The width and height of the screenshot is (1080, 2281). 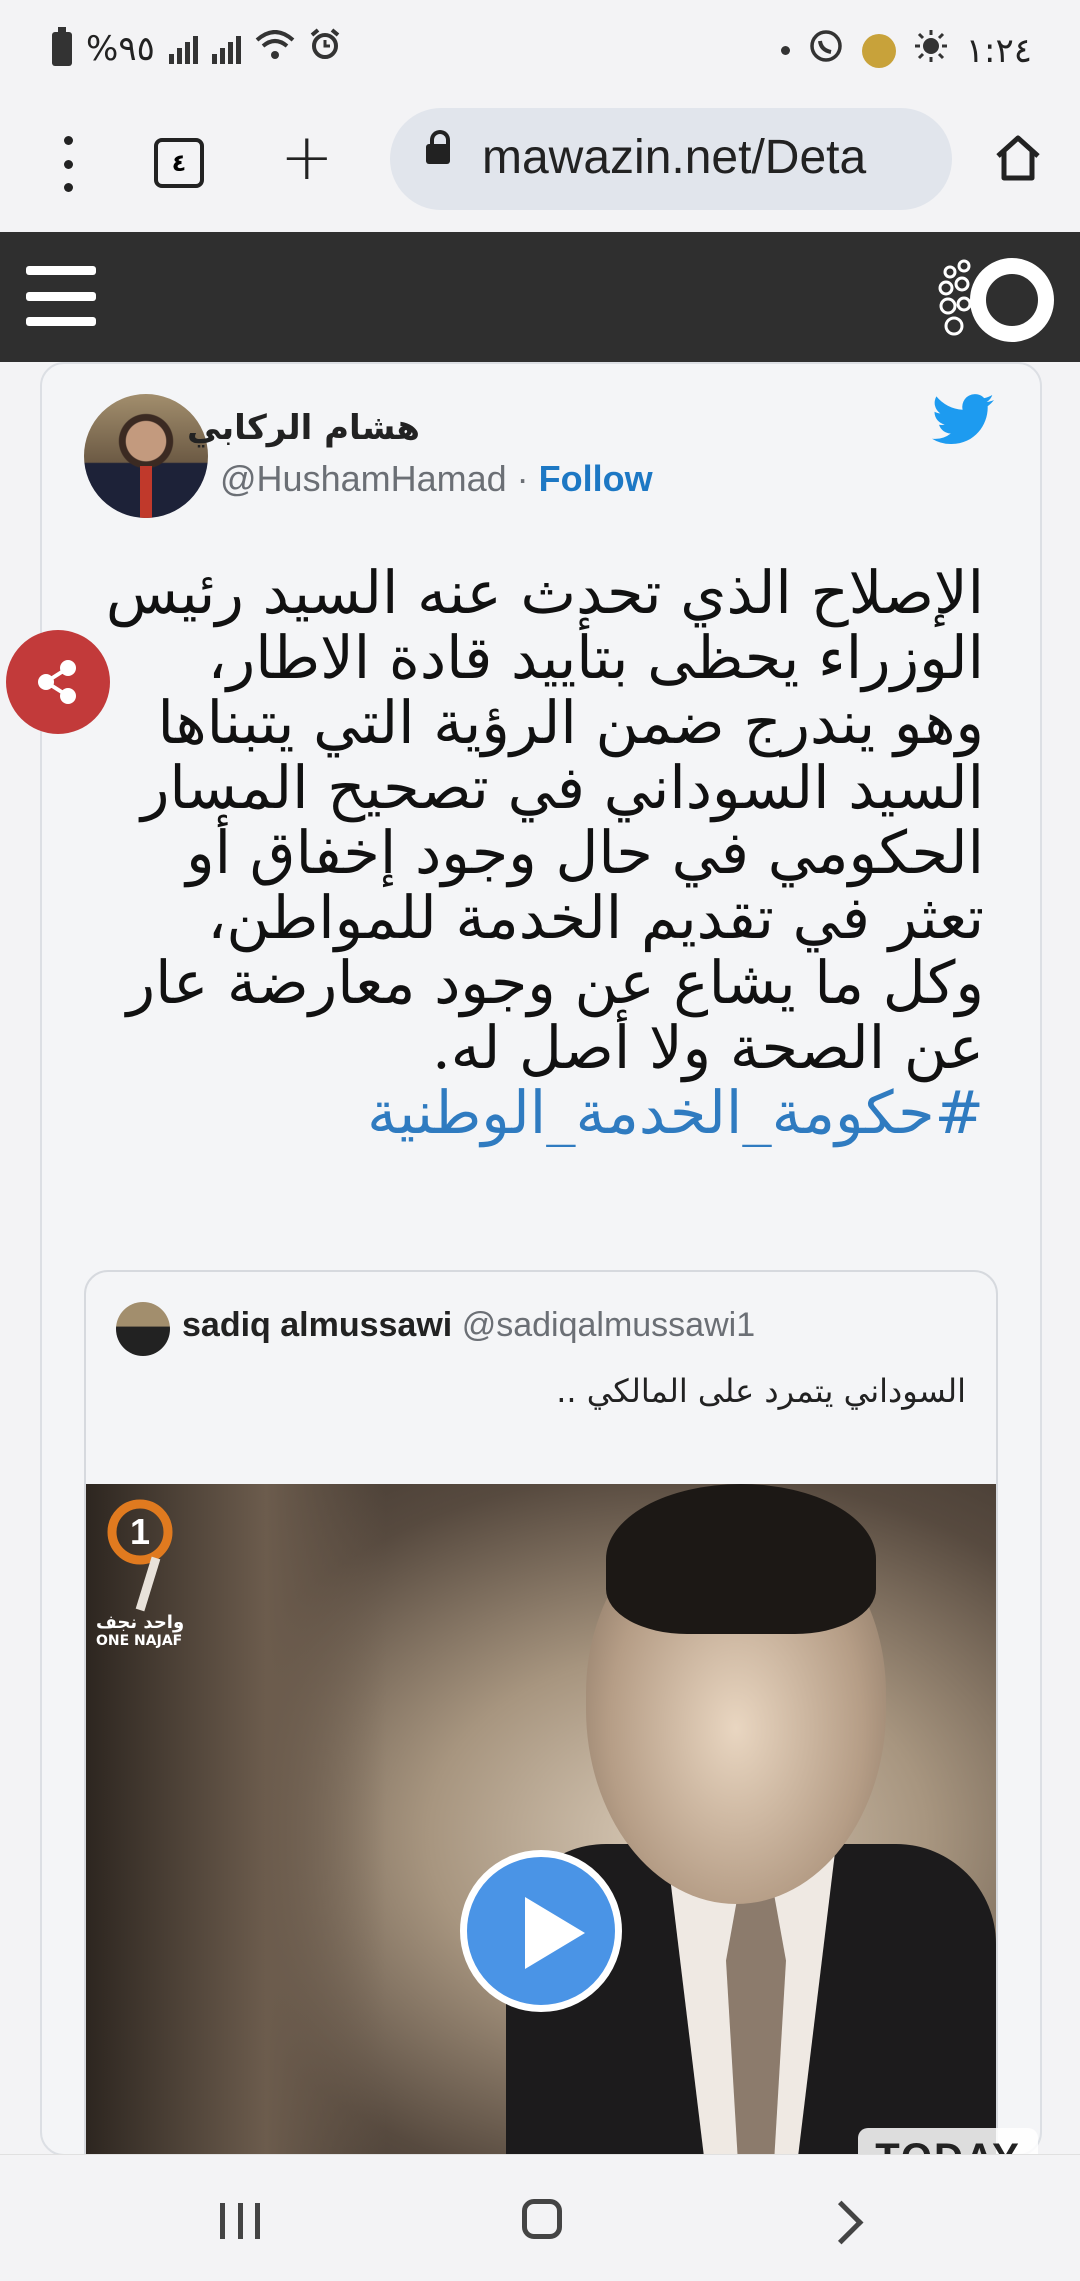 What do you see at coordinates (990, 300) in the screenshot?
I see `site-logo` at bounding box center [990, 300].